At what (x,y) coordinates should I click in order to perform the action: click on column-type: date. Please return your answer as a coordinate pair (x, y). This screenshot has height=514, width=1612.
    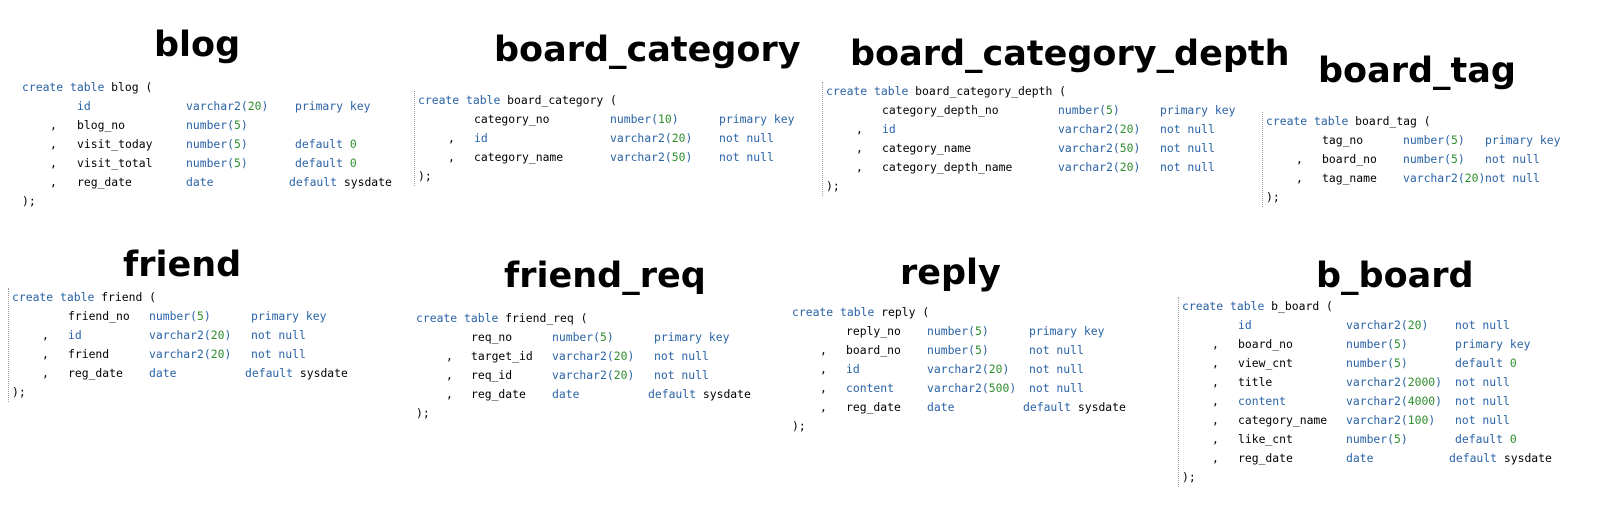
    Looking at the image, I should click on (1359, 458).